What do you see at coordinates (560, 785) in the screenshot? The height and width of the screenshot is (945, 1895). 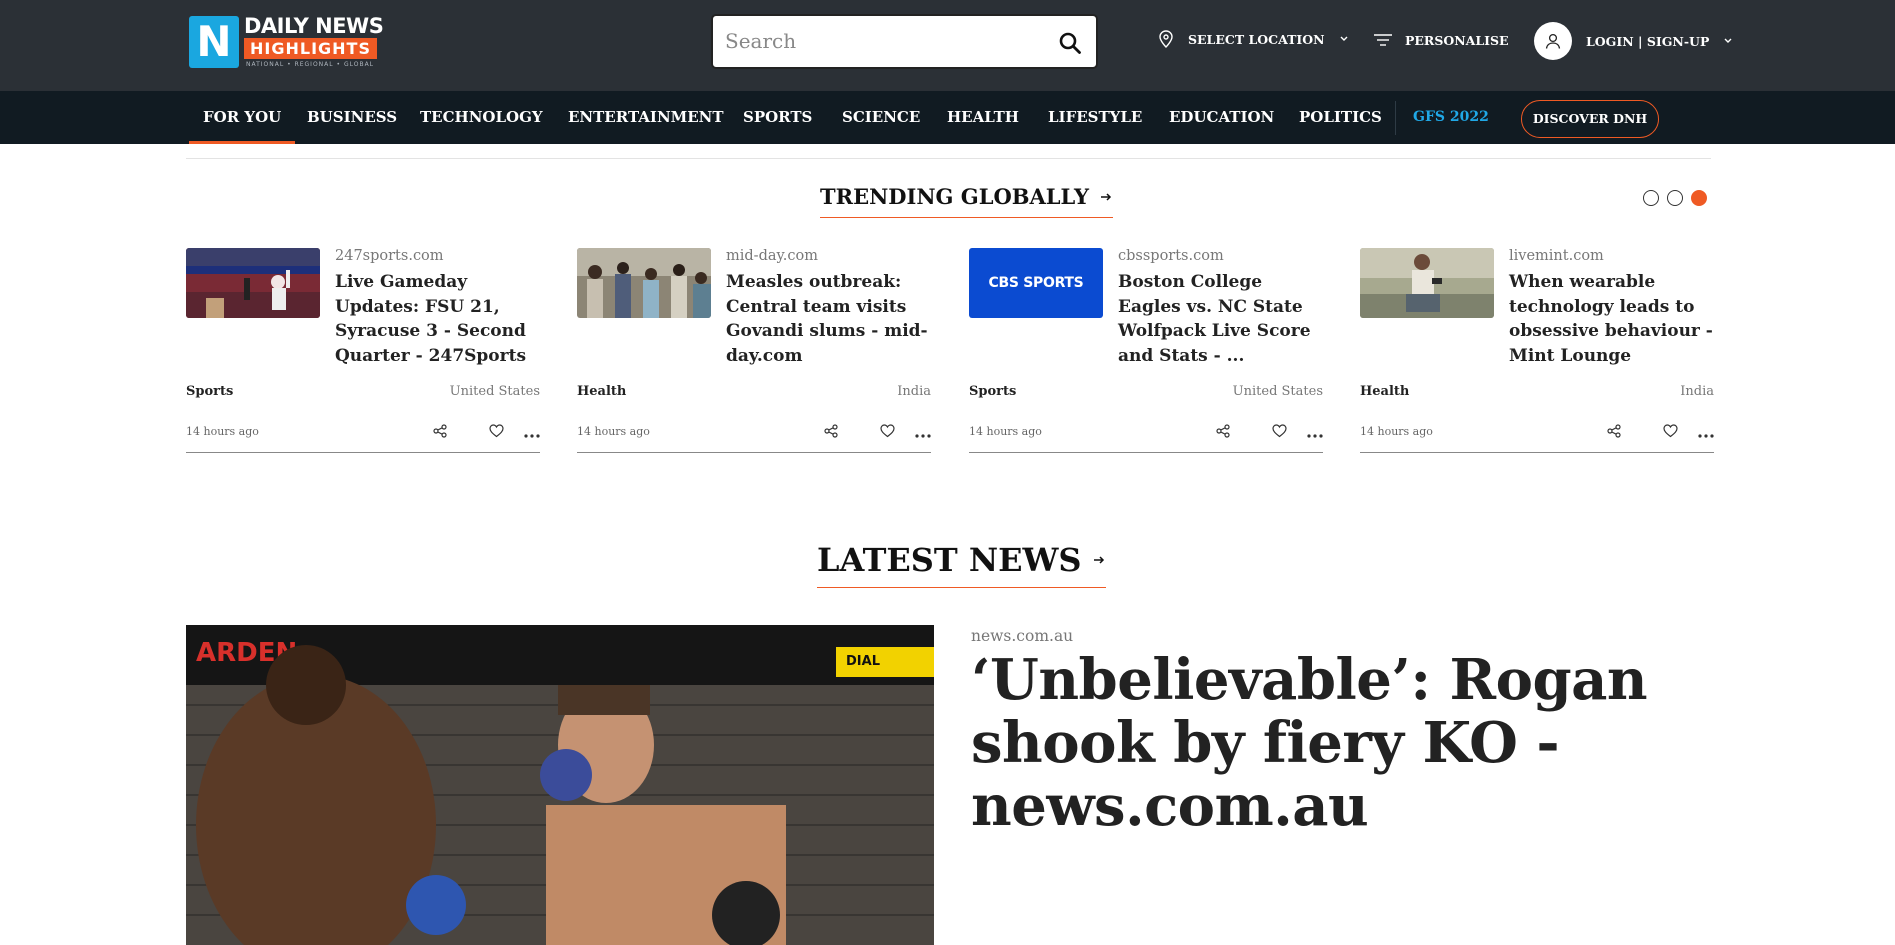 I see `hero-article-image: ARDEN DIAL` at bounding box center [560, 785].